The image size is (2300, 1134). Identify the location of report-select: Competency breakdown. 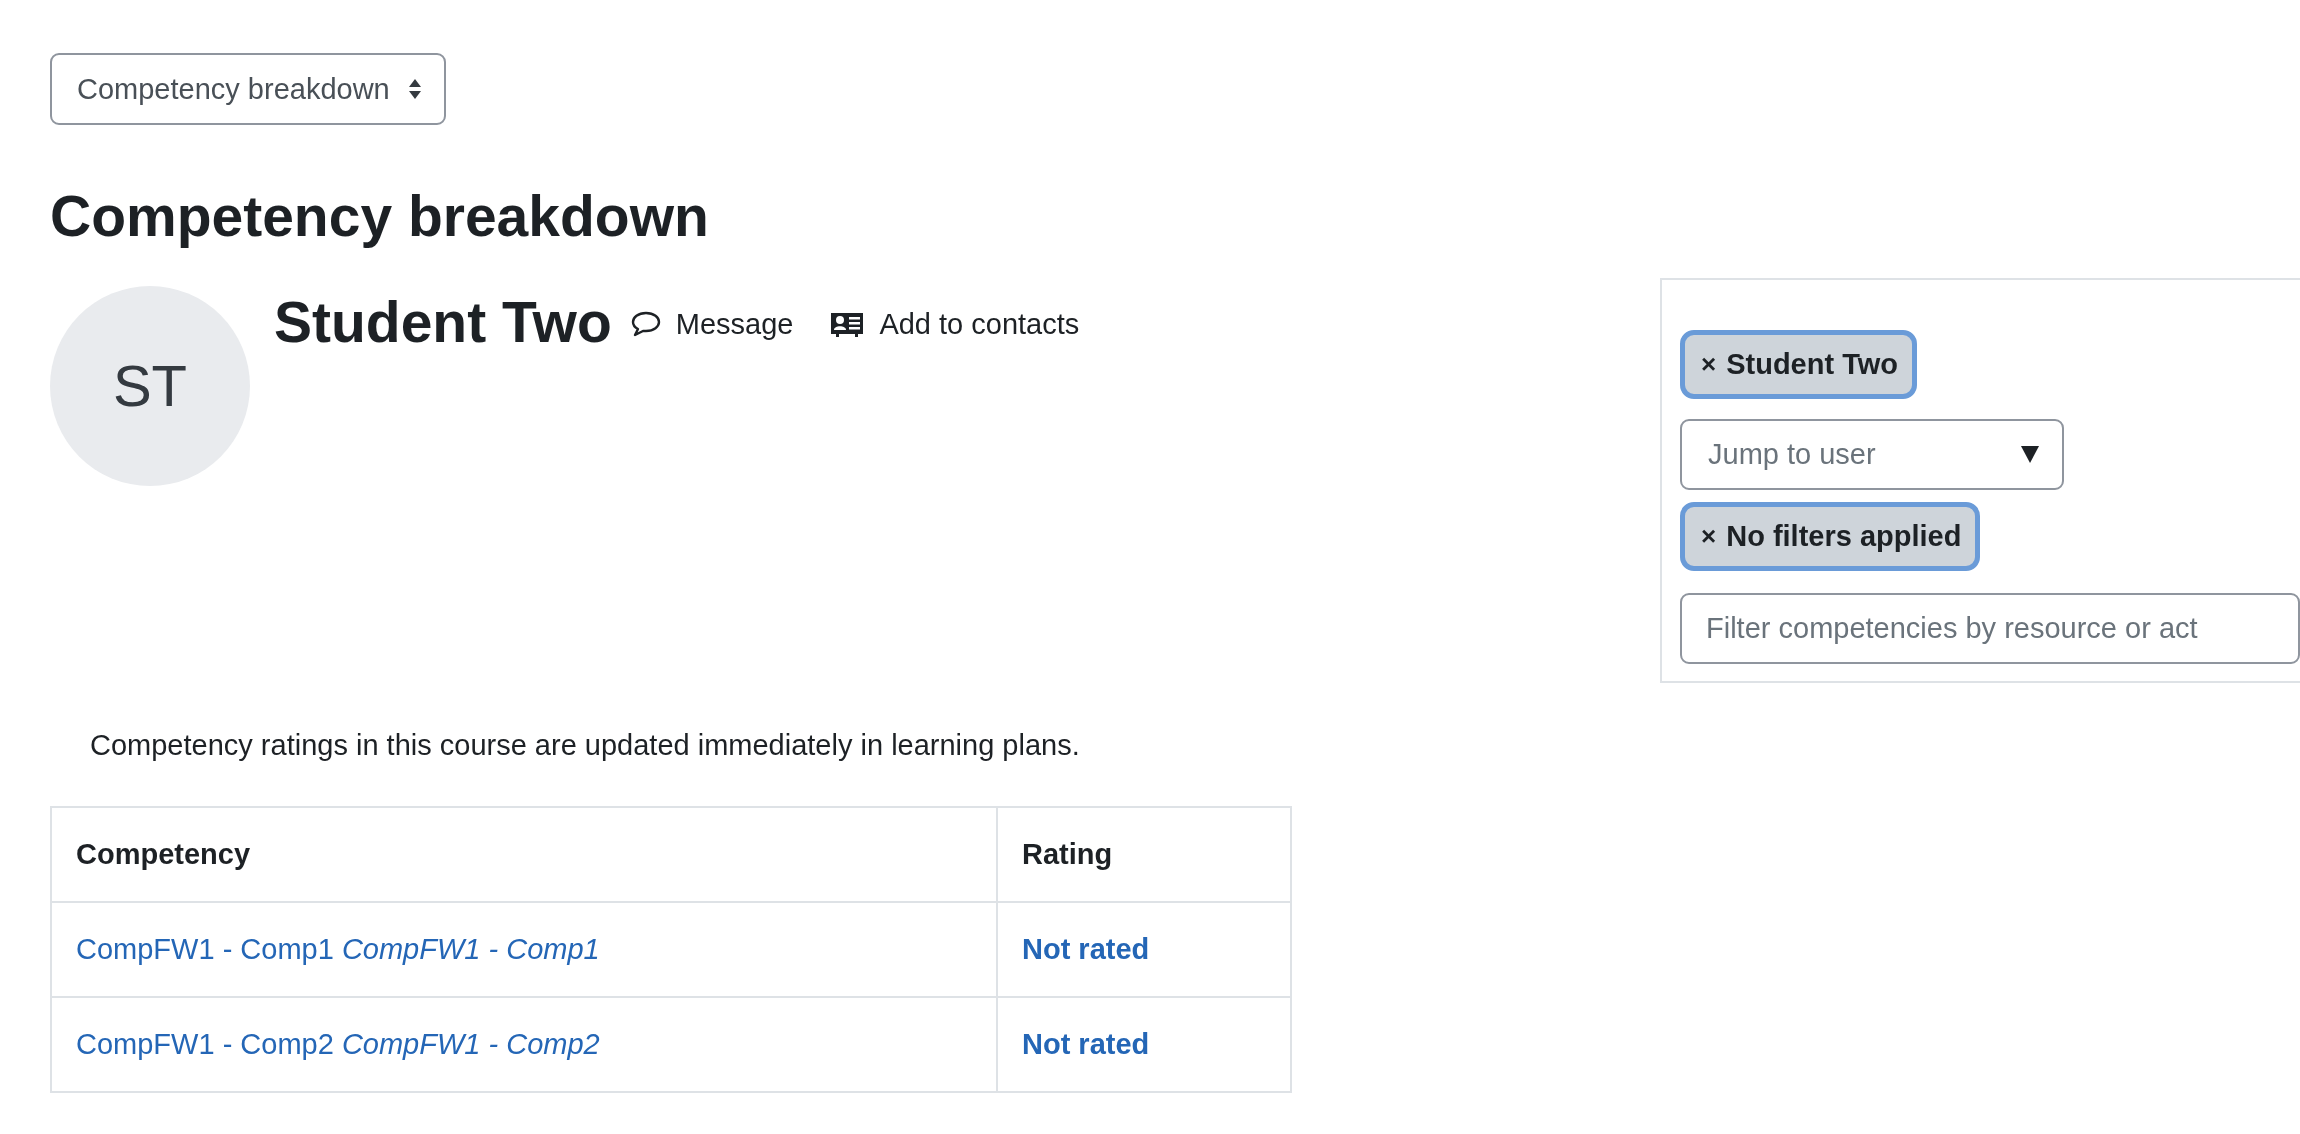
(248, 89).